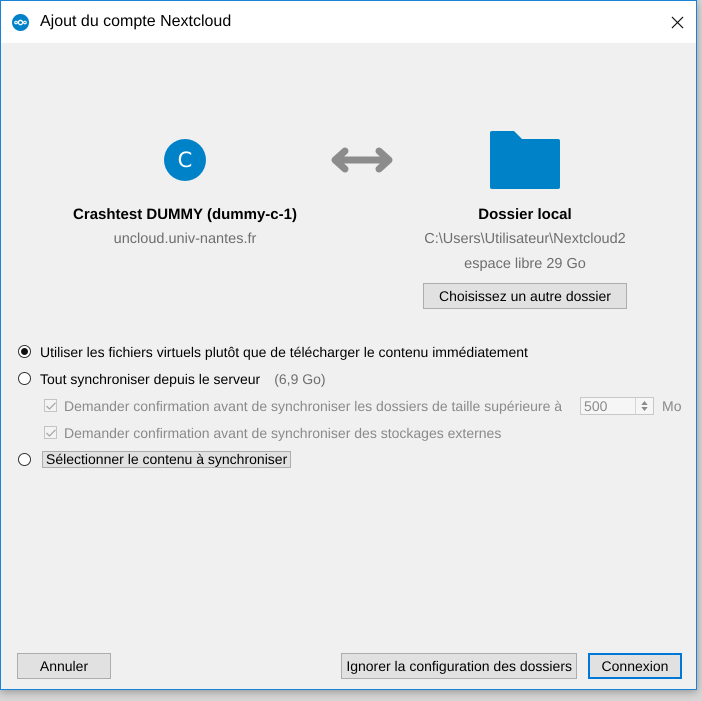 The image size is (702, 701). Describe the element at coordinates (525, 239) in the screenshot. I see `folder-path: C:\Users\Utilisateur\Nextcloud2` at that location.